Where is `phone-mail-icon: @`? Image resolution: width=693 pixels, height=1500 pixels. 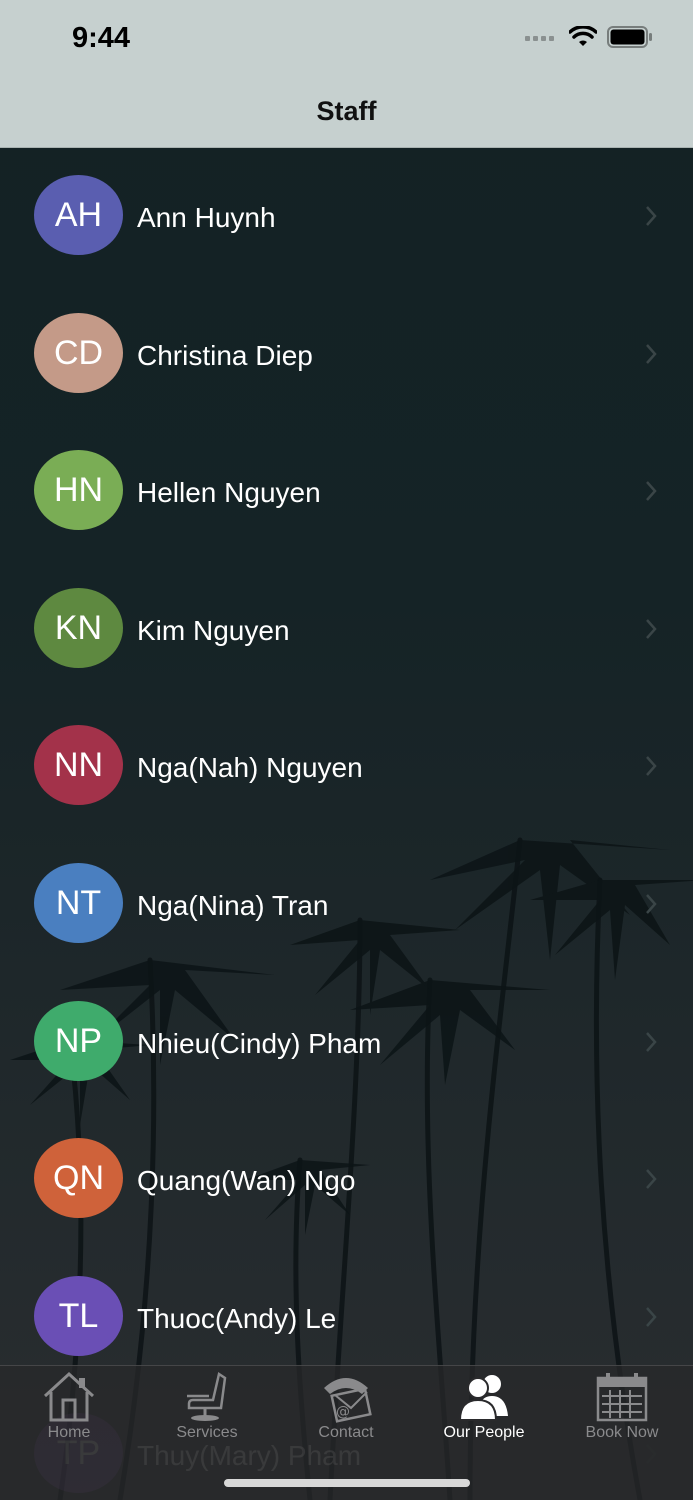
phone-mail-icon: @ is located at coordinates (346, 1399).